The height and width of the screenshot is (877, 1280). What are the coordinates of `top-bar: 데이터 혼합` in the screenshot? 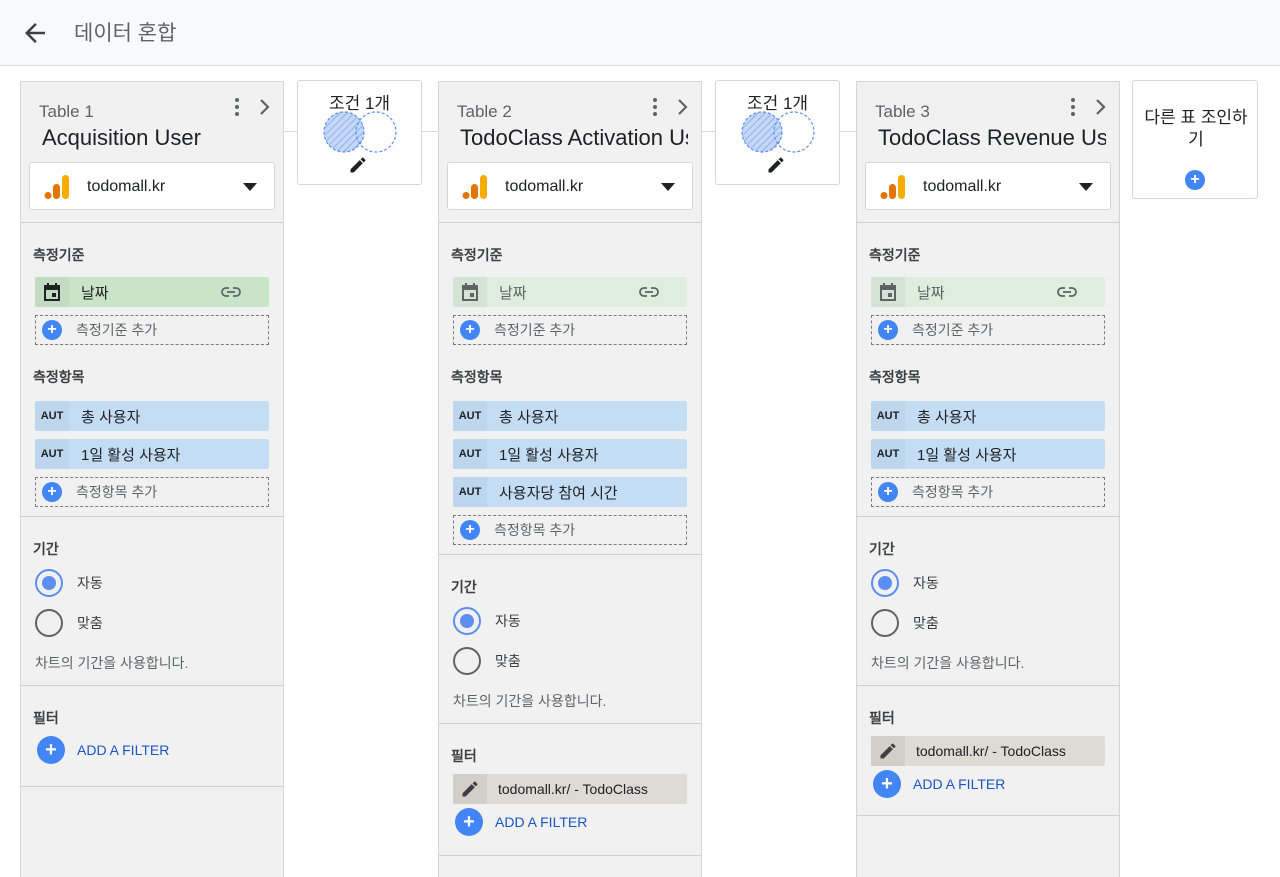 It's located at (640, 33).